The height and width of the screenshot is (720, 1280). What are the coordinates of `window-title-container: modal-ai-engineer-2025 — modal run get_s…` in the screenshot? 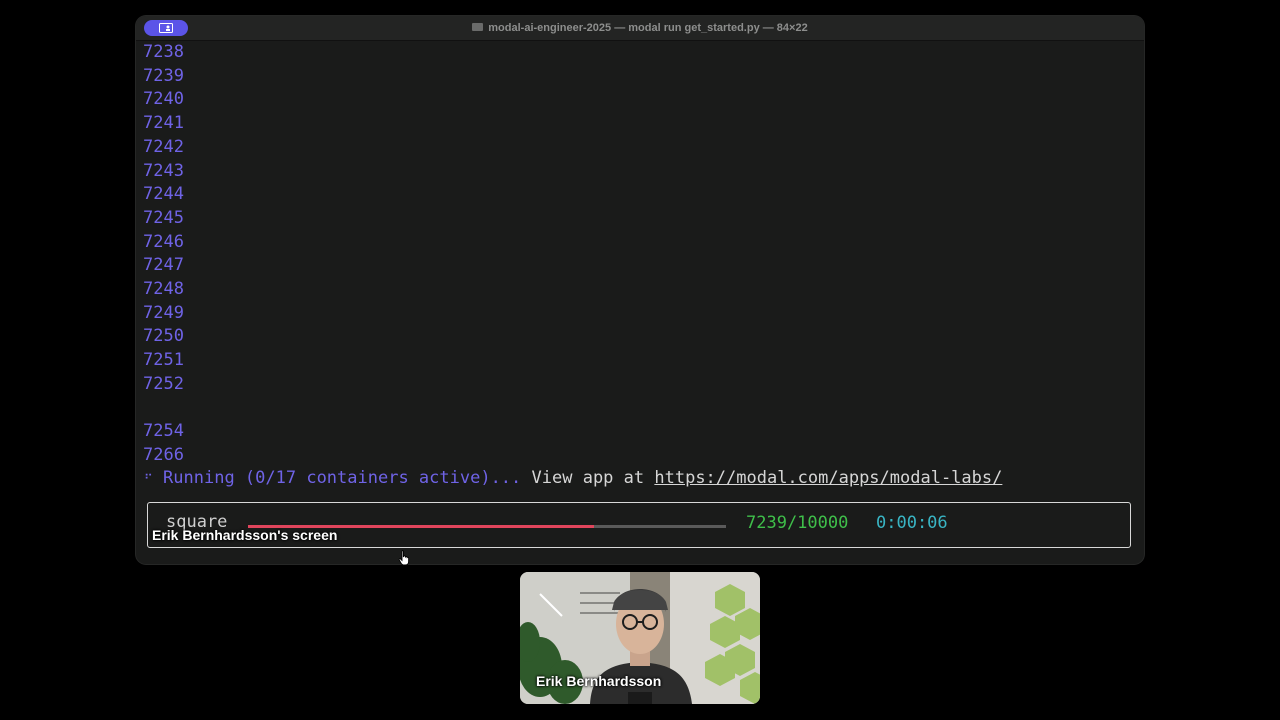 It's located at (640, 28).